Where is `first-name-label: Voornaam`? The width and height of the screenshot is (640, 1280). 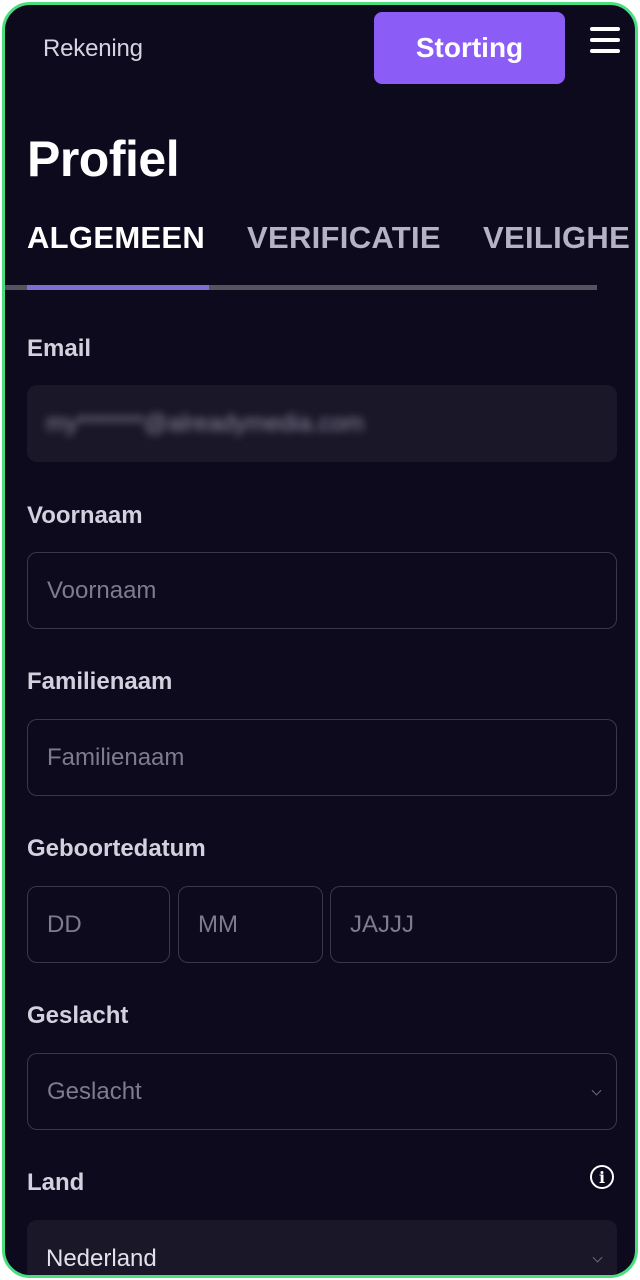 first-name-label: Voornaam is located at coordinates (85, 515).